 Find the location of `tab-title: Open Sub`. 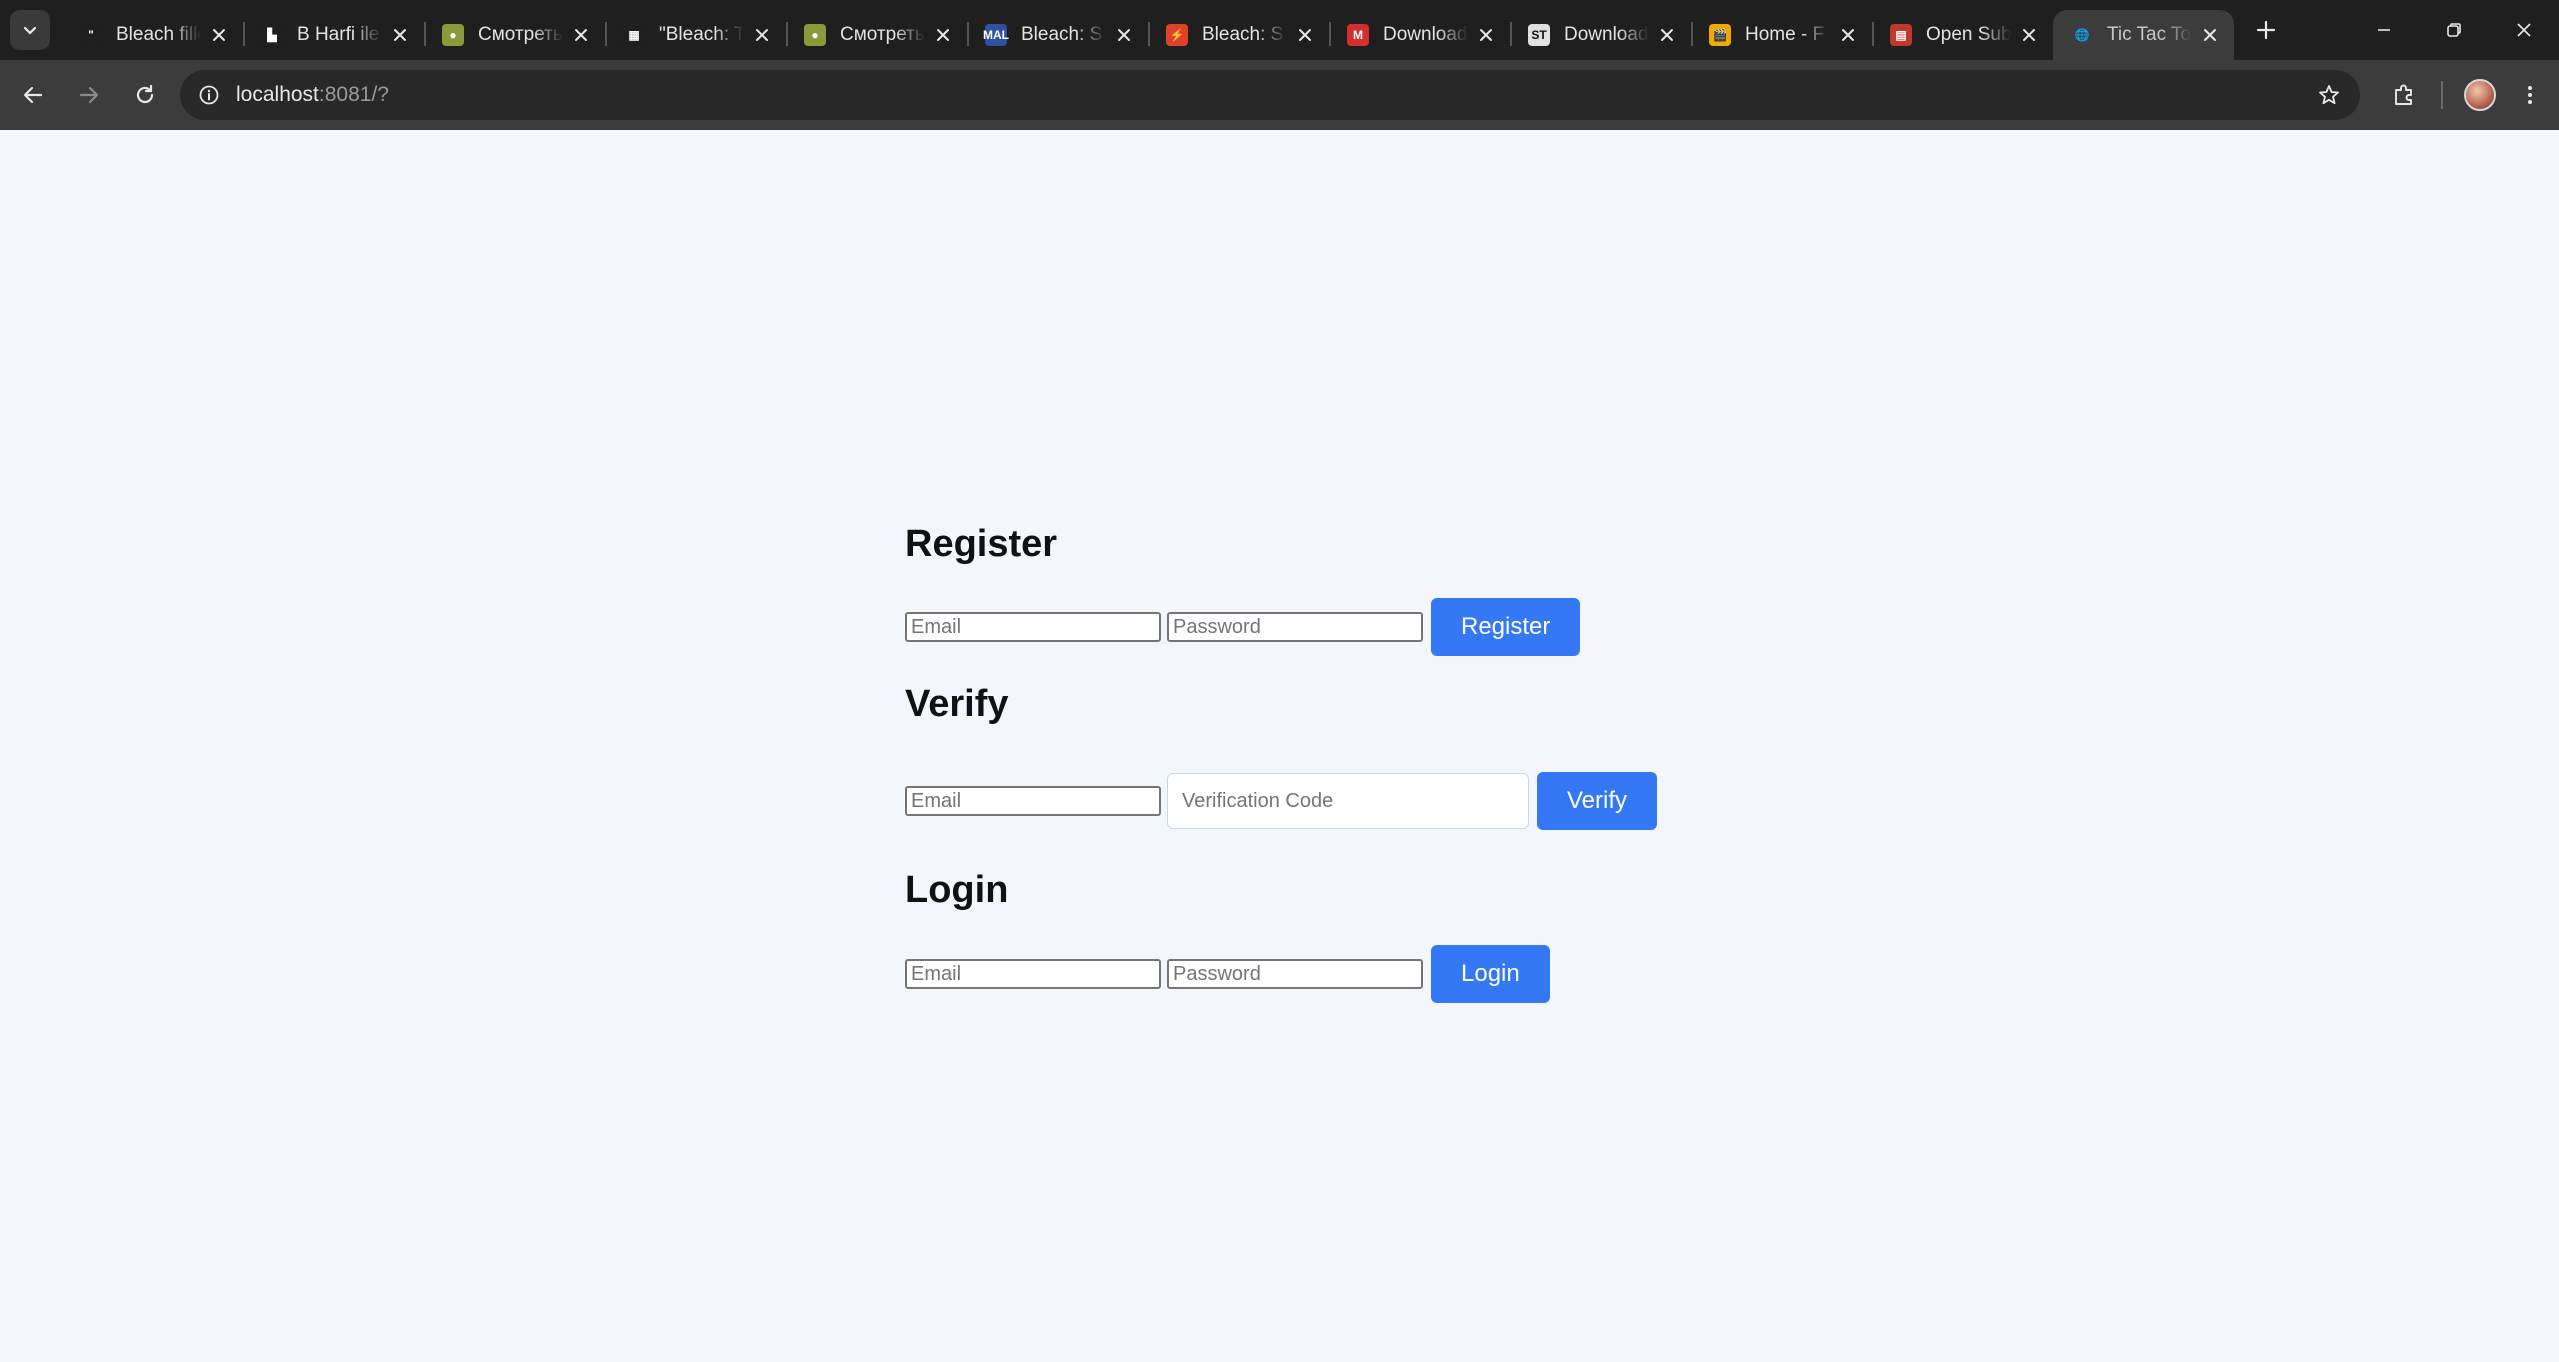

tab-title: Open Sub is located at coordinates (1968, 34).